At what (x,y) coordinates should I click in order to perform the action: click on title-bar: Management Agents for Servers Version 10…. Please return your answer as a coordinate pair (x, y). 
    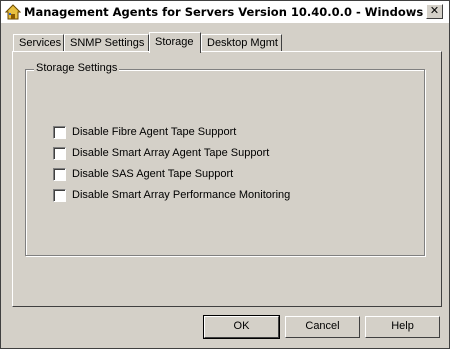
    Looking at the image, I should click on (225, 12).